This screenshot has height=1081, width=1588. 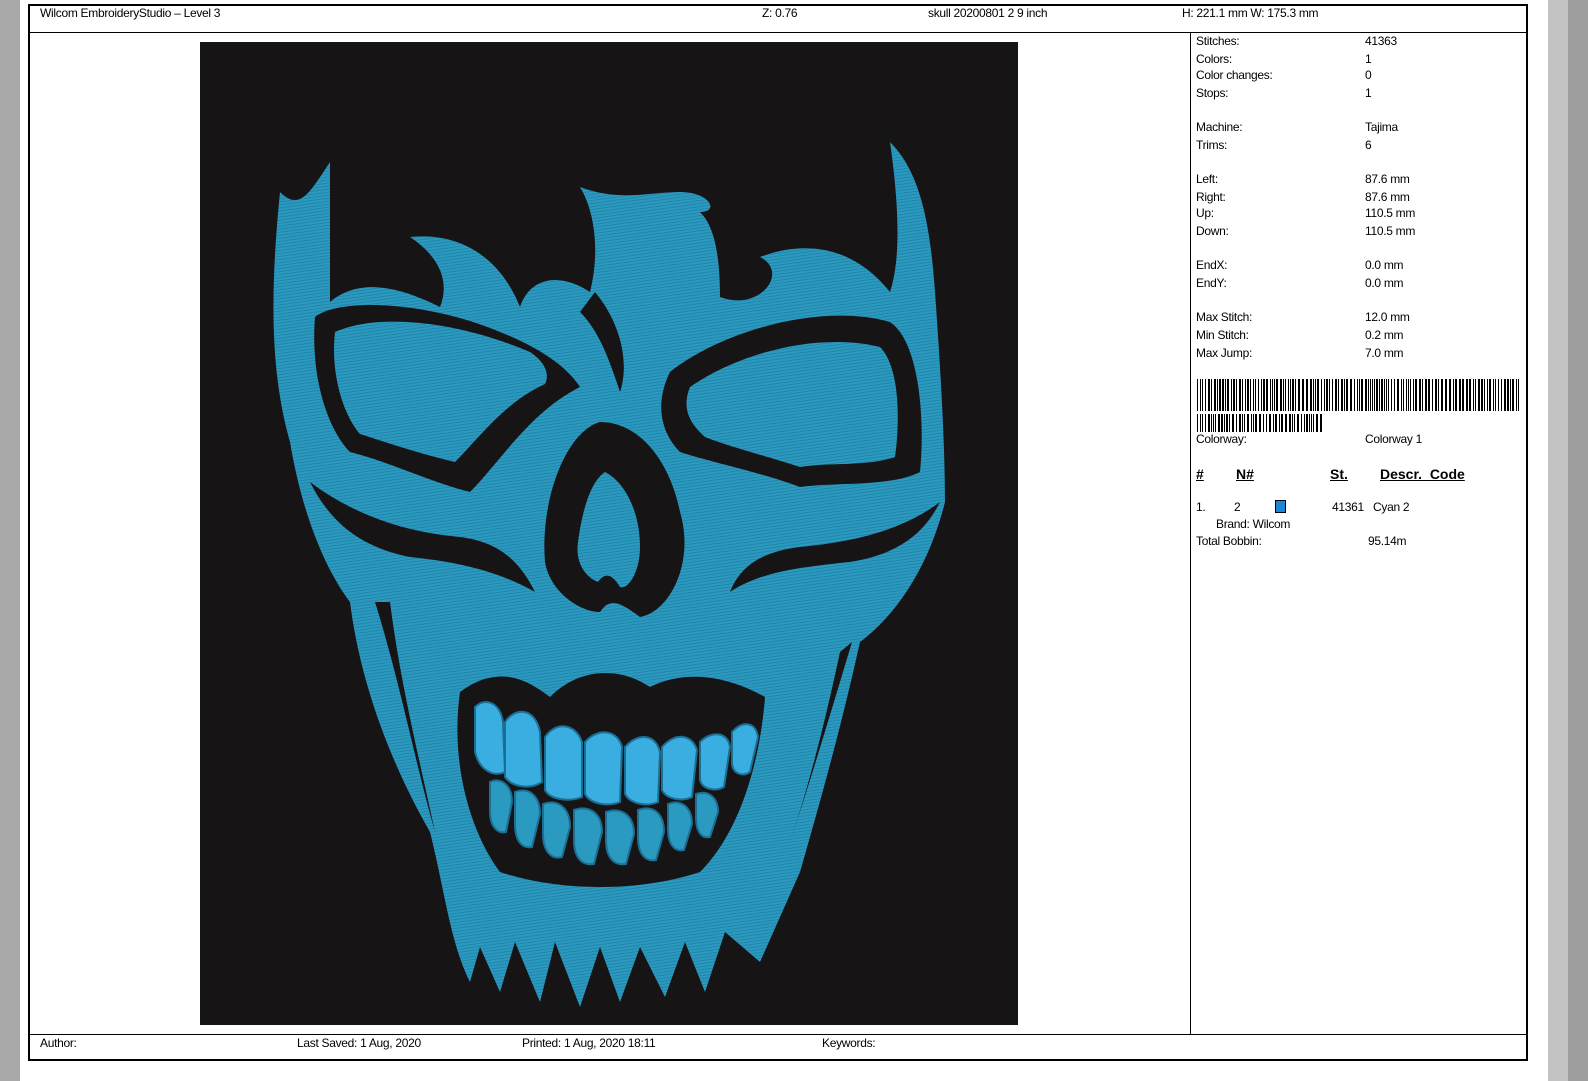 What do you see at coordinates (1229, 541) in the screenshot?
I see `total-bobbin-label: Total Bobbin:` at bounding box center [1229, 541].